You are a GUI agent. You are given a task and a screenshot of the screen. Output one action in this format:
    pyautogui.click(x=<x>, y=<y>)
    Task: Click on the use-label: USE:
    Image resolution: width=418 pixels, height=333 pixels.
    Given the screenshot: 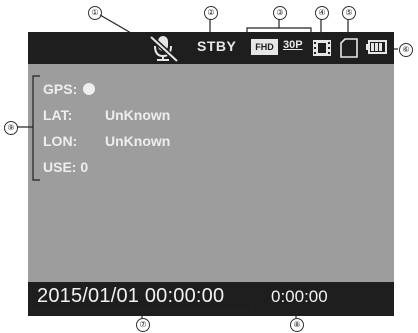 What is the action you would take?
    pyautogui.click(x=60, y=167)
    